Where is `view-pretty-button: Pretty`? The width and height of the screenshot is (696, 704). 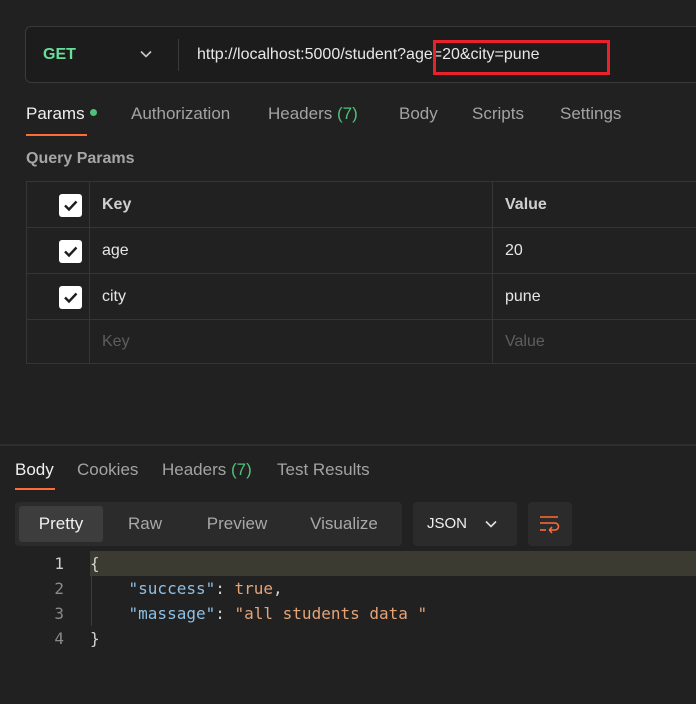 view-pretty-button: Pretty is located at coordinates (61, 524).